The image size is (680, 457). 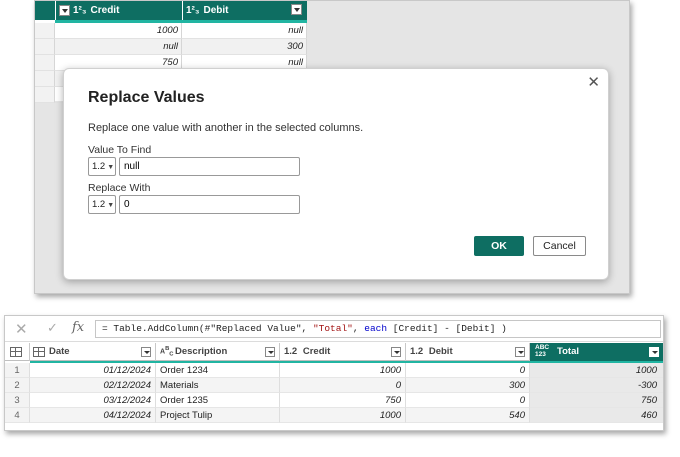 I want to click on dialog-title: Replace Values, so click(x=146, y=97).